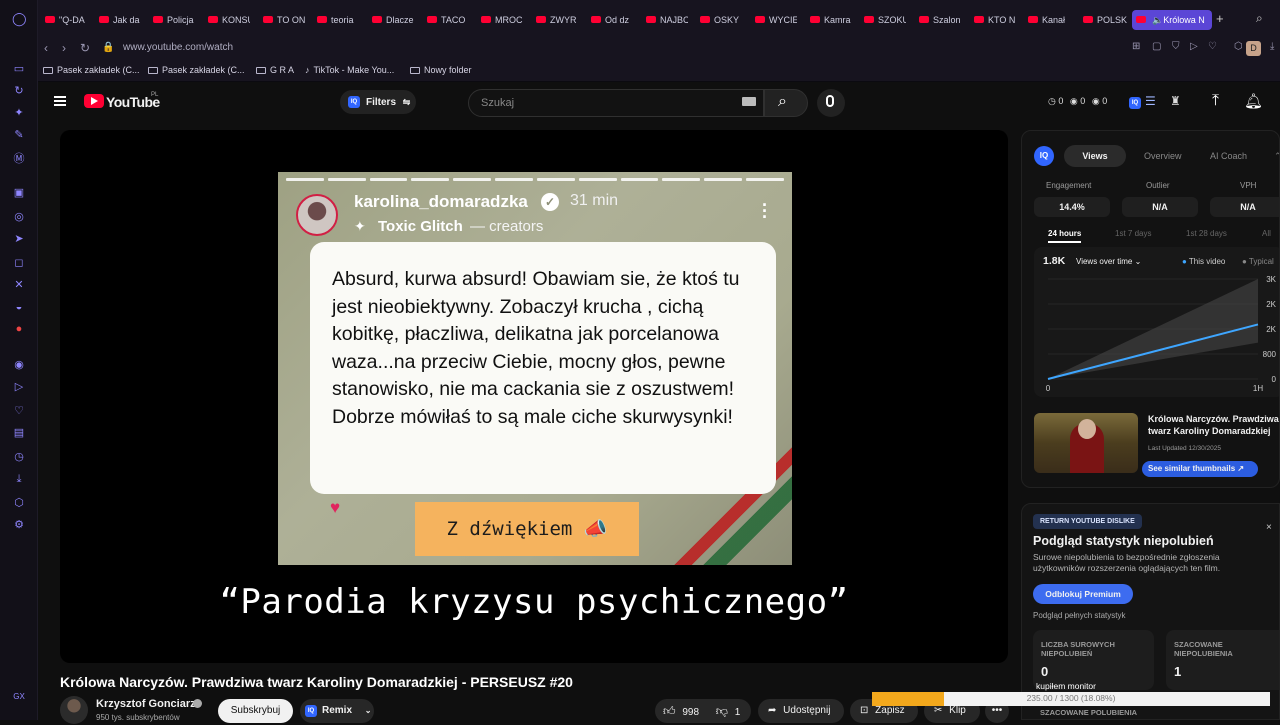 Image resolution: width=1280 pixels, height=725 pixels. What do you see at coordinates (1086, 443) in the screenshot?
I see `video-thumbnail` at bounding box center [1086, 443].